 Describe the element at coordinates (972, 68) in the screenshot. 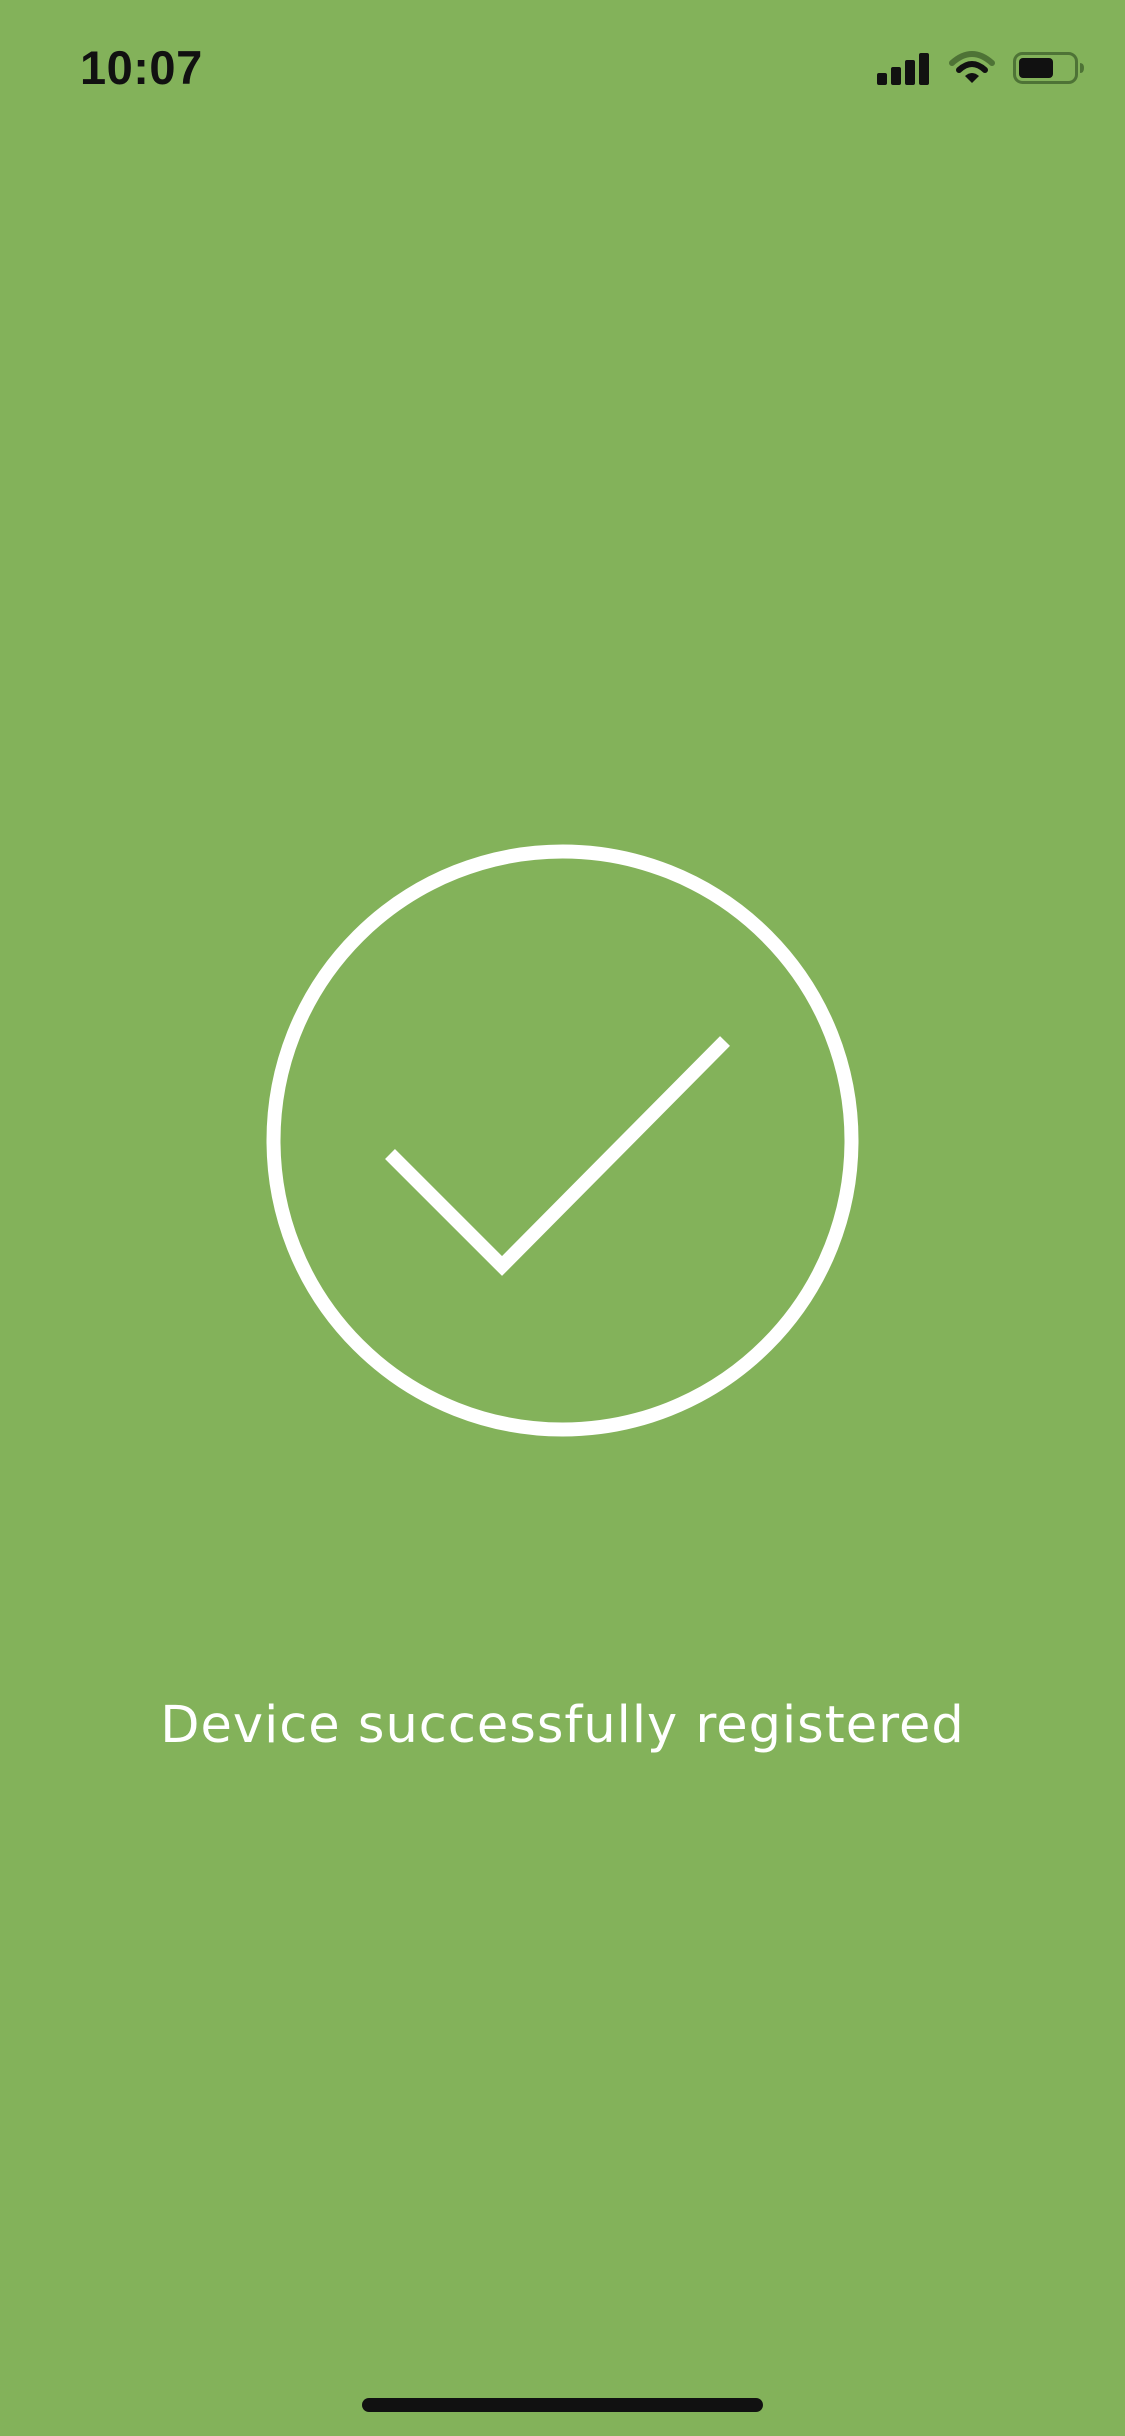

I see `wifi-icon` at that location.